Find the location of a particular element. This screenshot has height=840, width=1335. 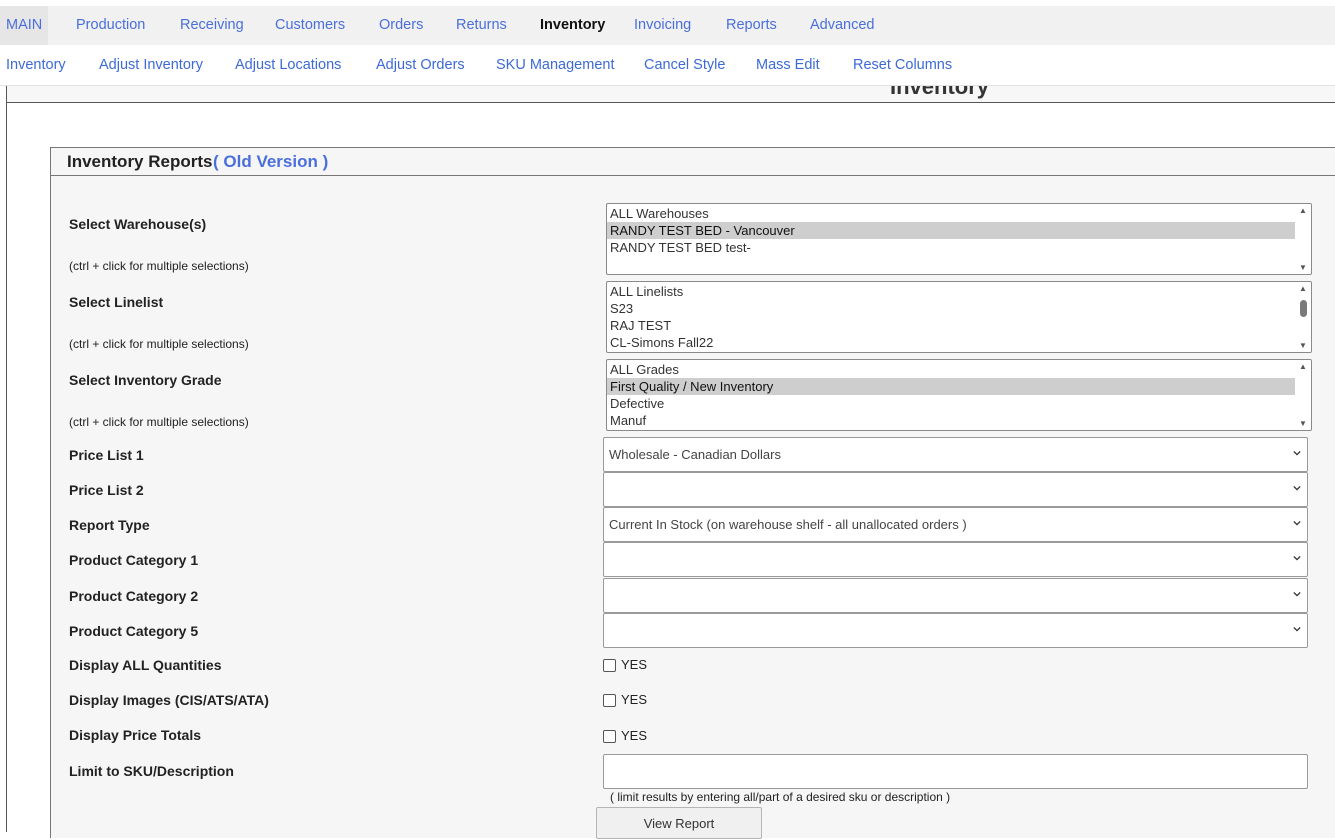

subnav-adjust-orders: Adjust Orders is located at coordinates (420, 65).